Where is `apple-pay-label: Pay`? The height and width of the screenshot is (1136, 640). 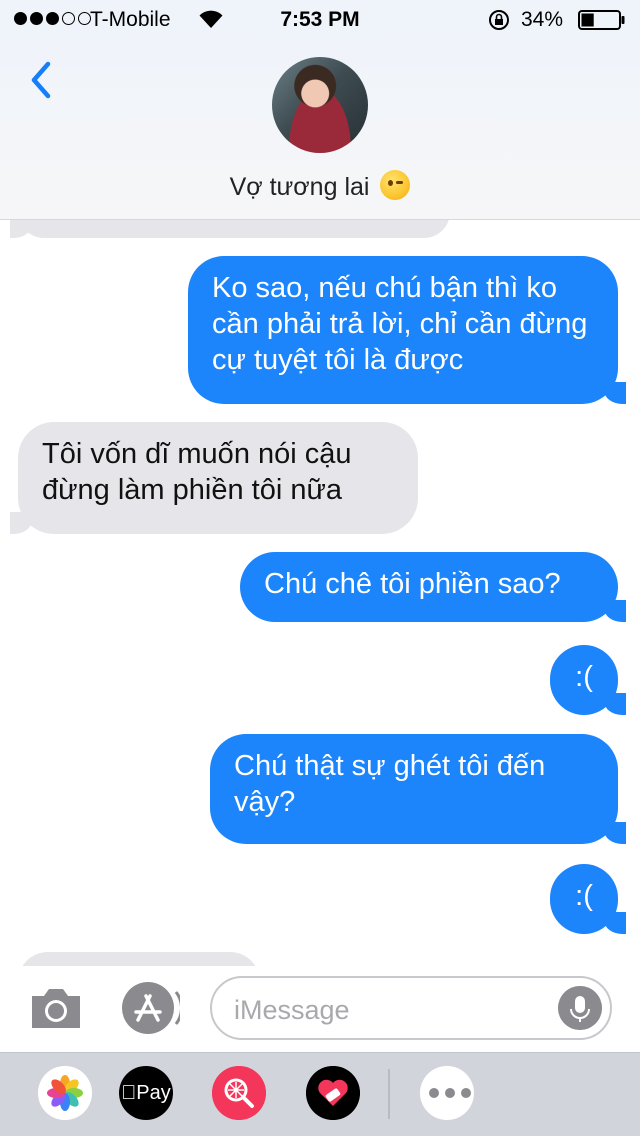
apple-pay-label: Pay is located at coordinates (149, 1093).